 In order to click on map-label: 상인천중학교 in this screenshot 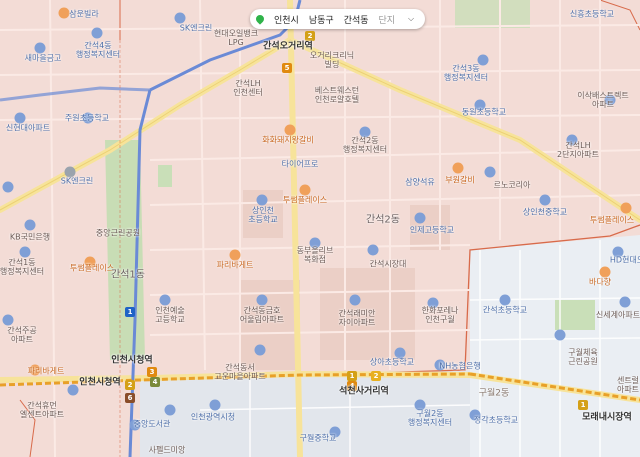, I will do `click(545, 212)`.